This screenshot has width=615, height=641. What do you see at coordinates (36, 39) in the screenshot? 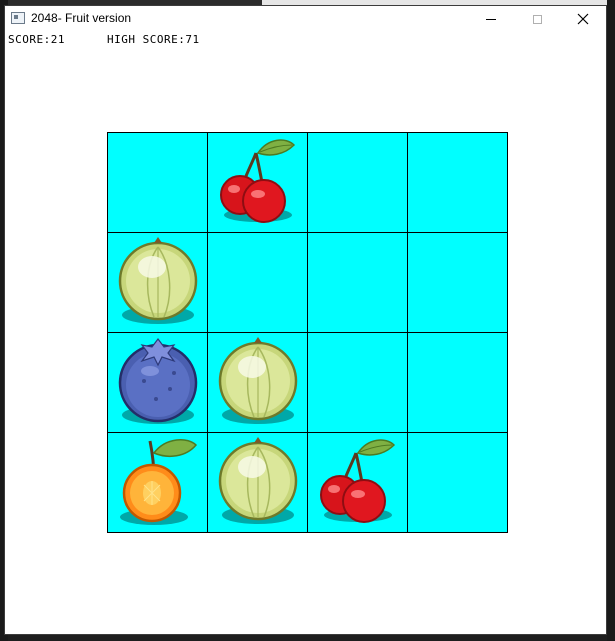
I see `score-label: SCORE:21` at bounding box center [36, 39].